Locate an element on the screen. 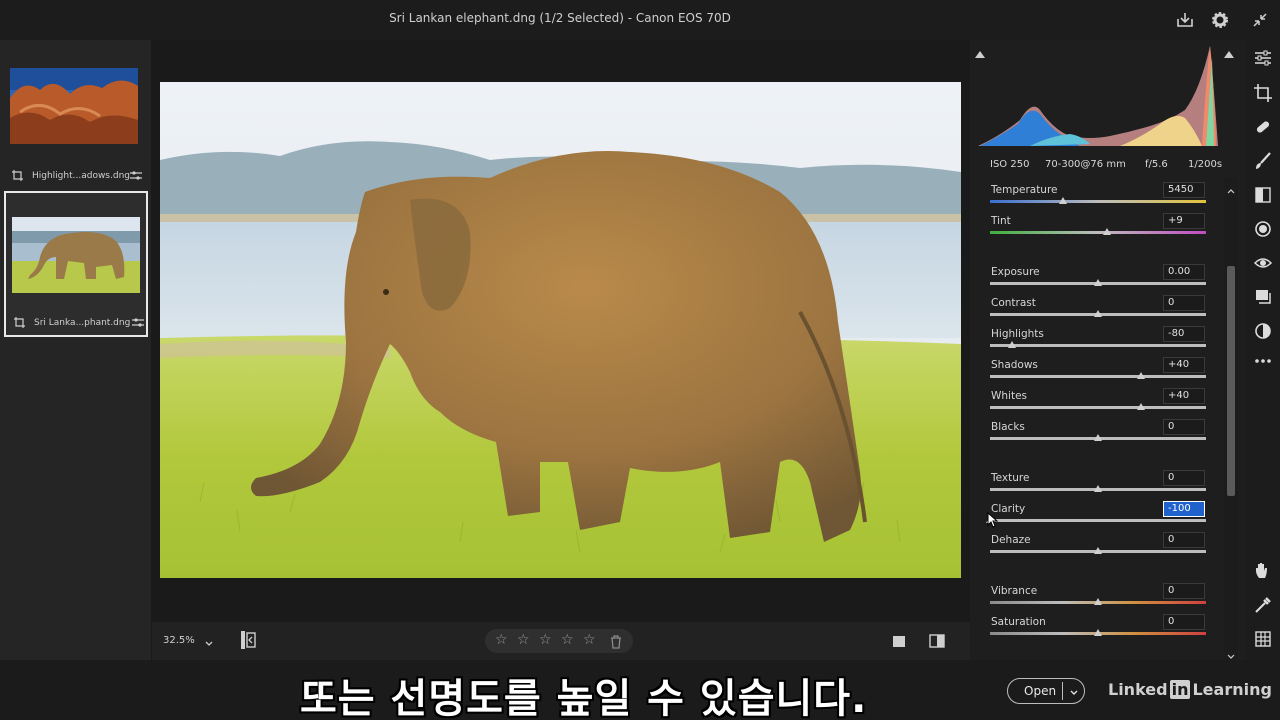 The width and height of the screenshot is (1280, 720). hand-tool-icon is located at coordinates (1263, 570).